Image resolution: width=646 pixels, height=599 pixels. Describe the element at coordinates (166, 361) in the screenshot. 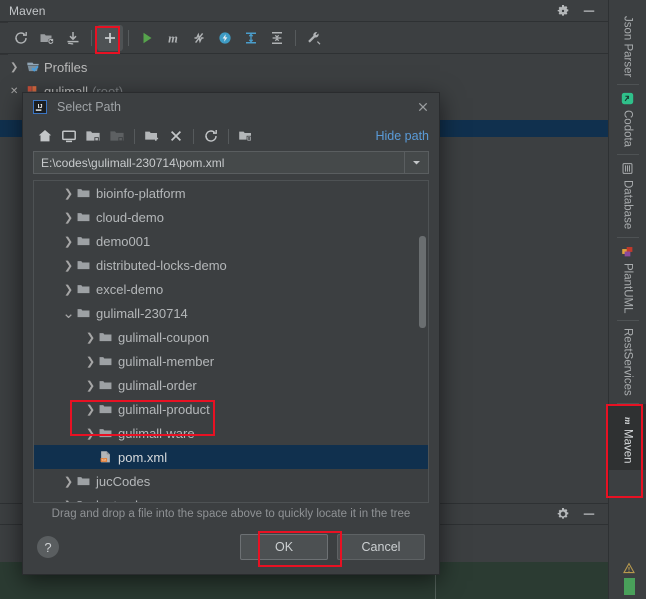

I see `tree-row-label: gulimall-member` at that location.